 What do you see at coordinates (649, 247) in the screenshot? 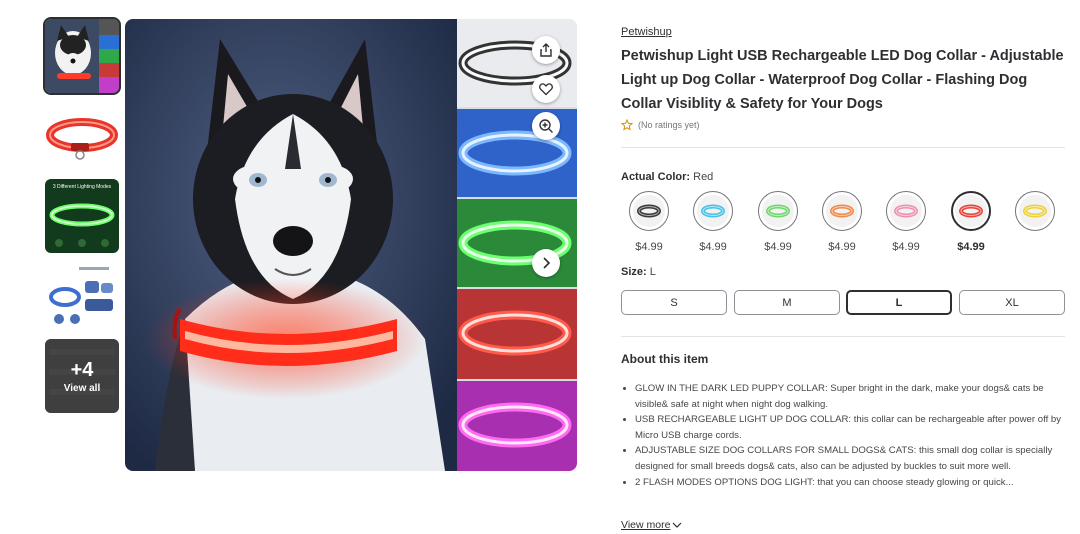
I see `color-price-black: $4.99` at bounding box center [649, 247].